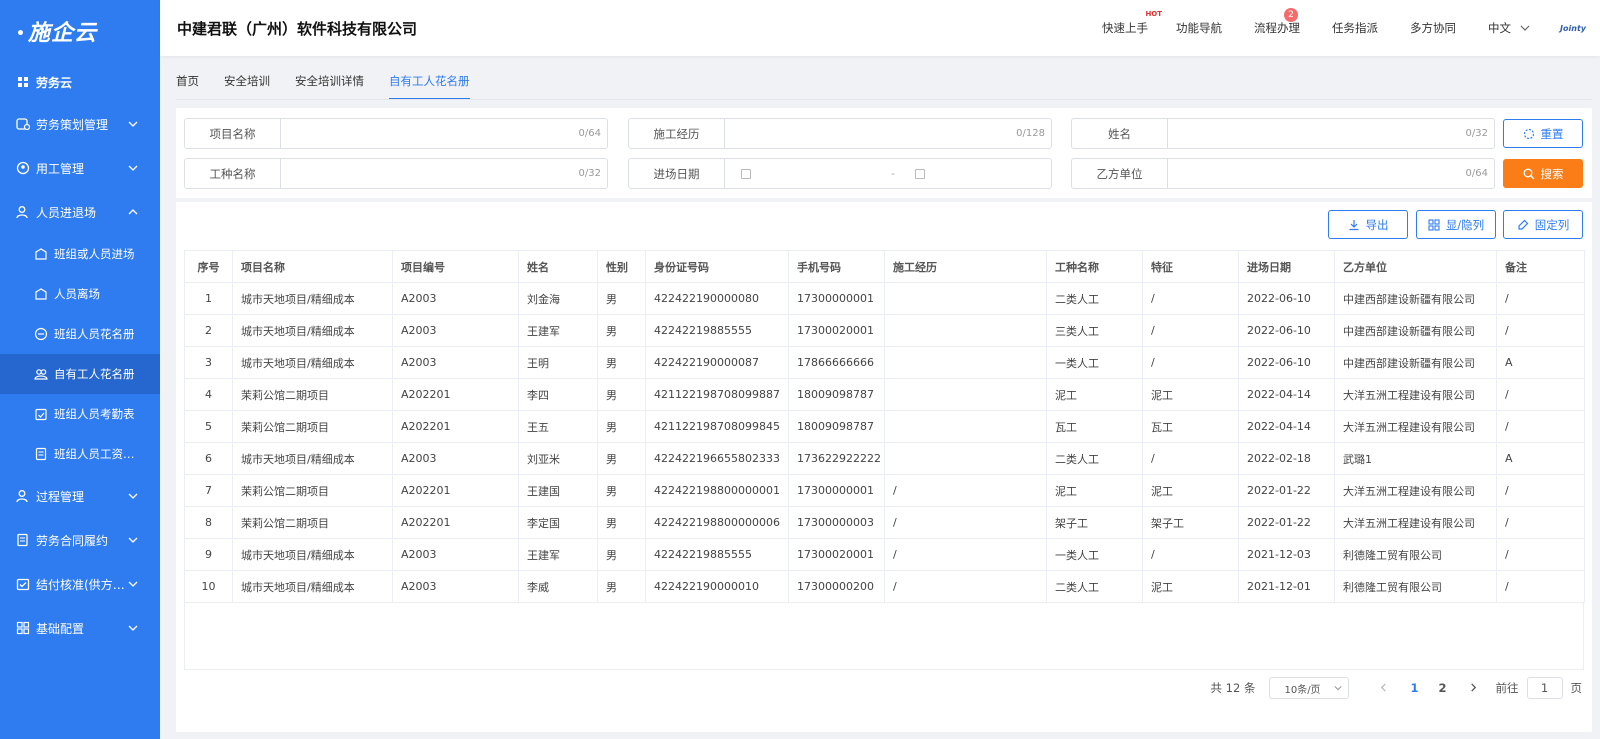 The image size is (1600, 739). Describe the element at coordinates (80, 31) in the screenshot. I see `logo: 施企云` at that location.